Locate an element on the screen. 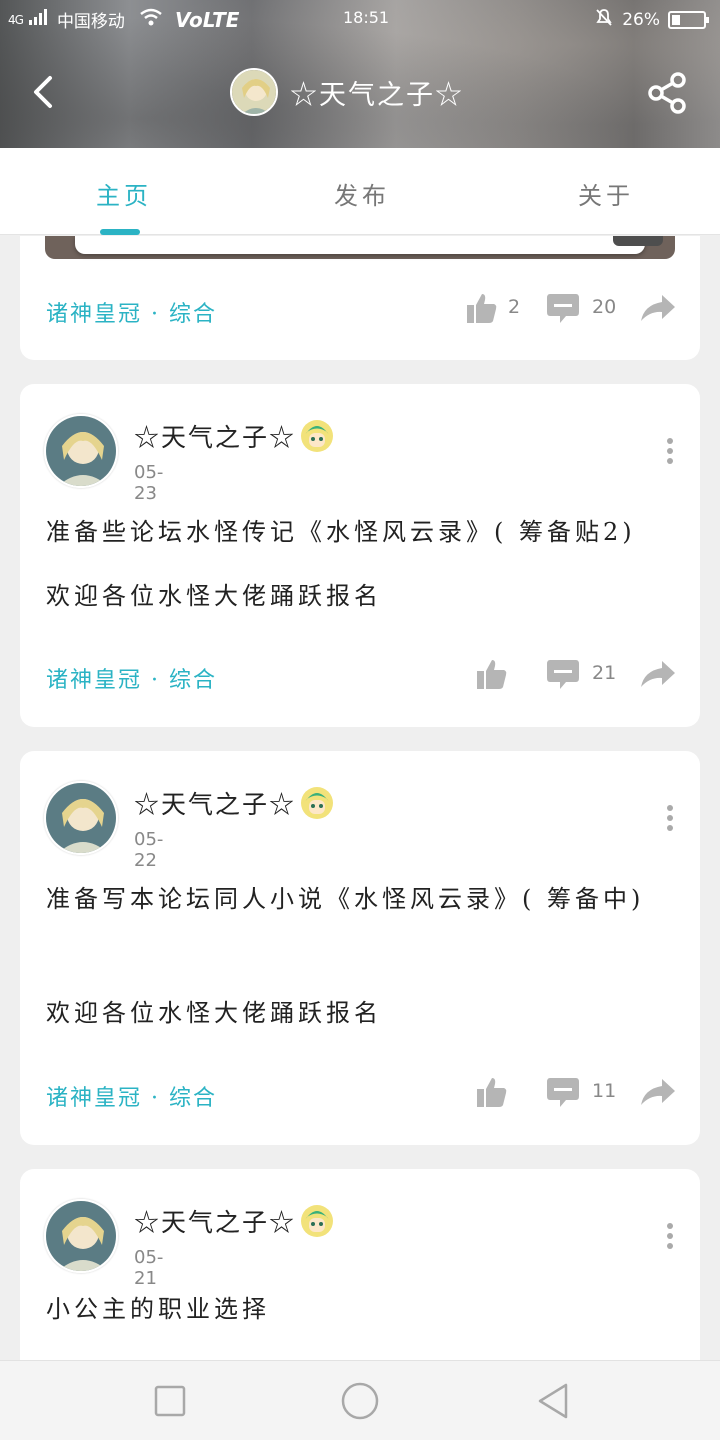  home-button is located at coordinates (360, 1401).